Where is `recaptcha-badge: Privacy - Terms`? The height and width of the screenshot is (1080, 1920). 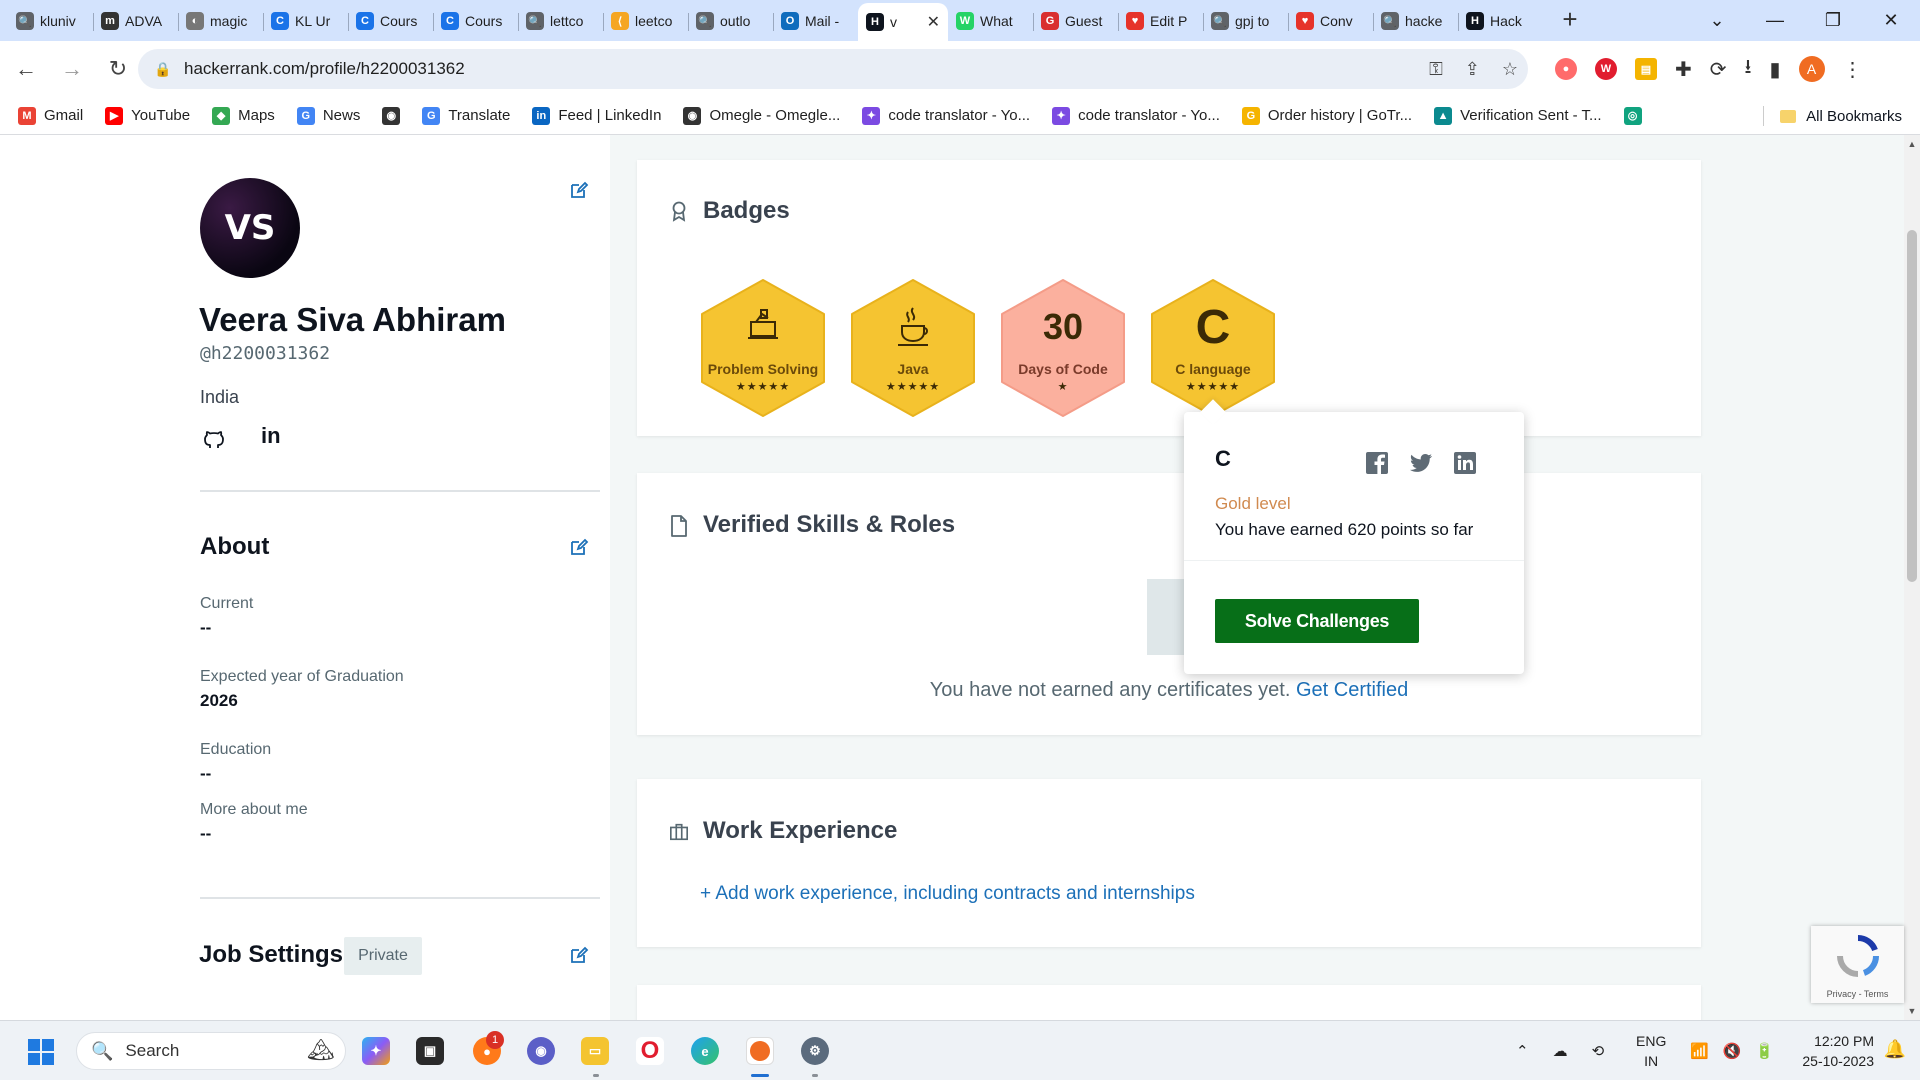
recaptcha-badge: Privacy - Terms is located at coordinates (1857, 964).